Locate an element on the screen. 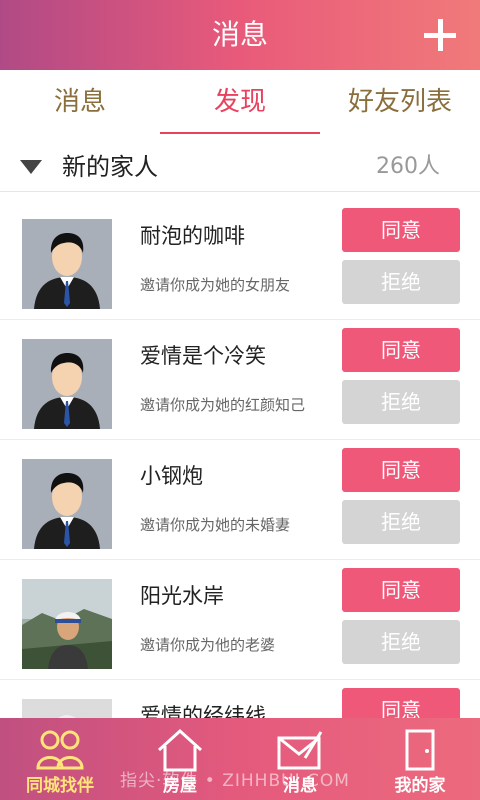  tabbar-label: 我的家 is located at coordinates (420, 786).